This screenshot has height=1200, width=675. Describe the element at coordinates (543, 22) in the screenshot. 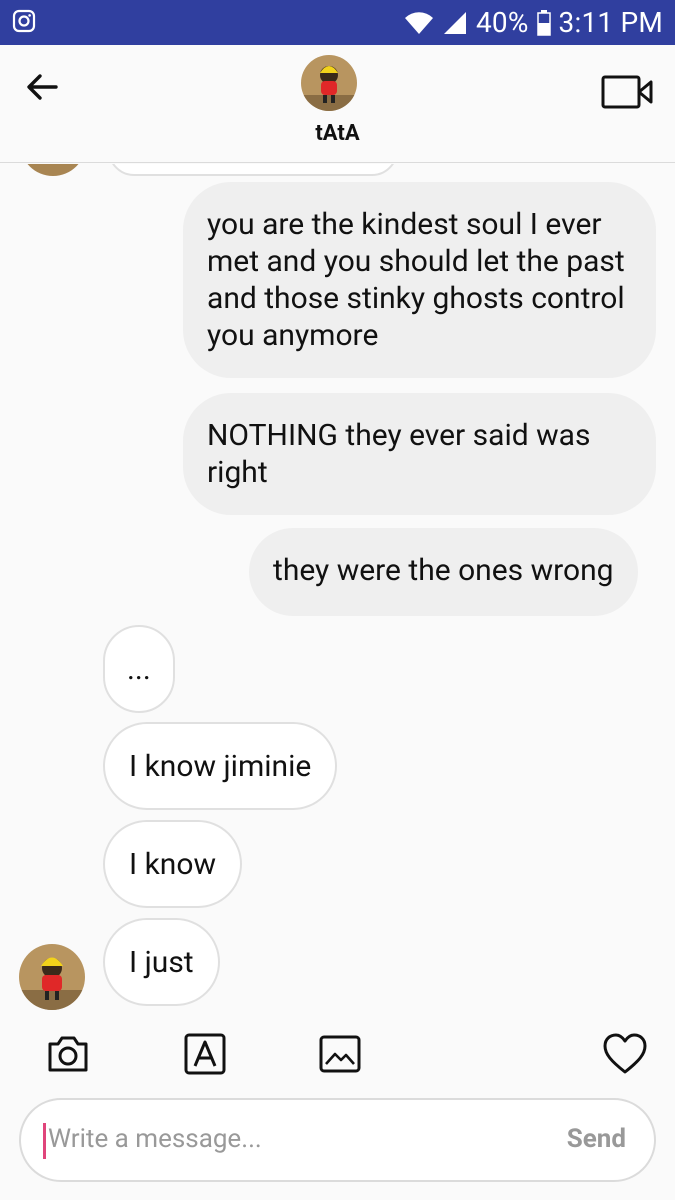

I see `battery-icon` at that location.